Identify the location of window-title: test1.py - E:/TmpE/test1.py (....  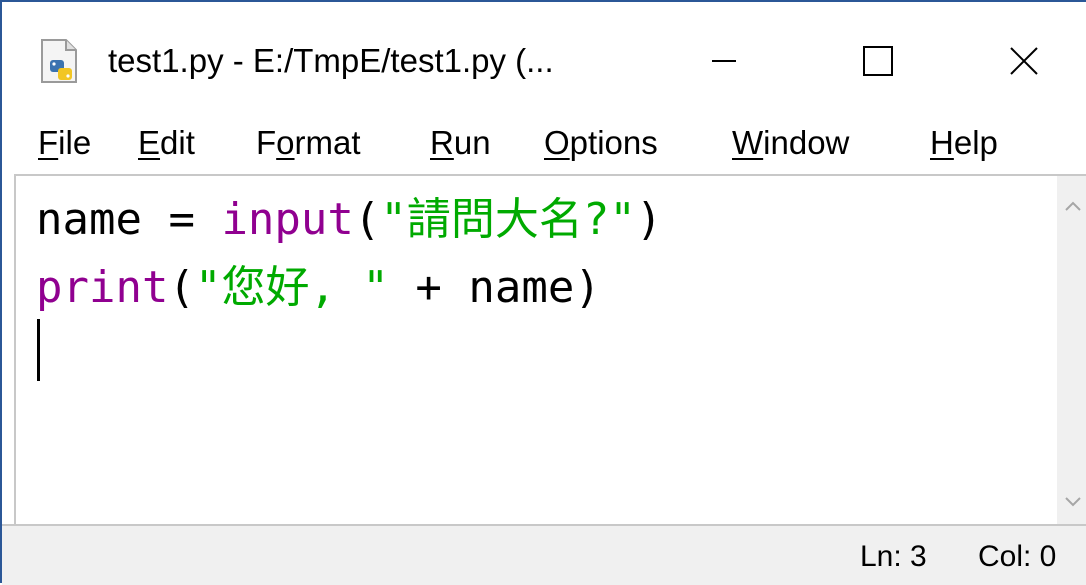
(331, 60).